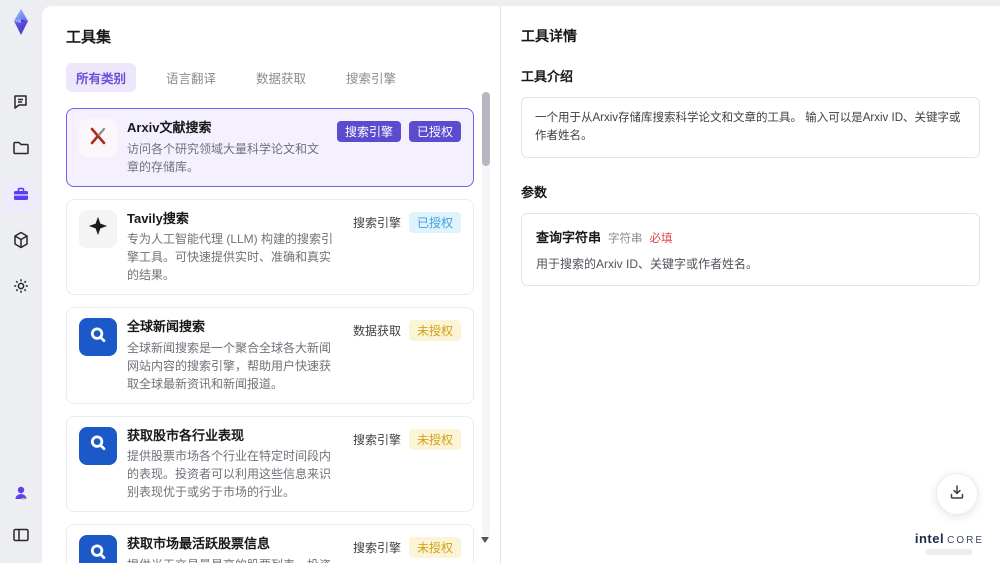  What do you see at coordinates (89, 37) in the screenshot?
I see `page-title: 工具集` at bounding box center [89, 37].